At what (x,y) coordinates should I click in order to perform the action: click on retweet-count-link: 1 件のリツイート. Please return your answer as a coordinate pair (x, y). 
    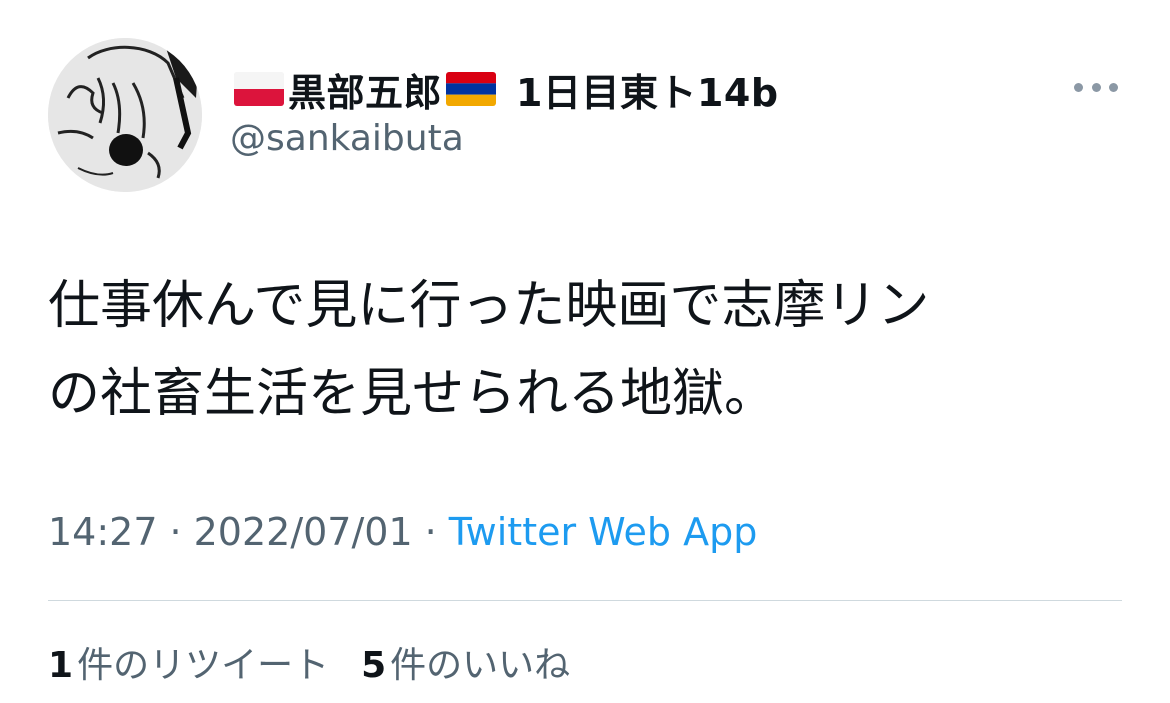
    Looking at the image, I should click on (188, 662).